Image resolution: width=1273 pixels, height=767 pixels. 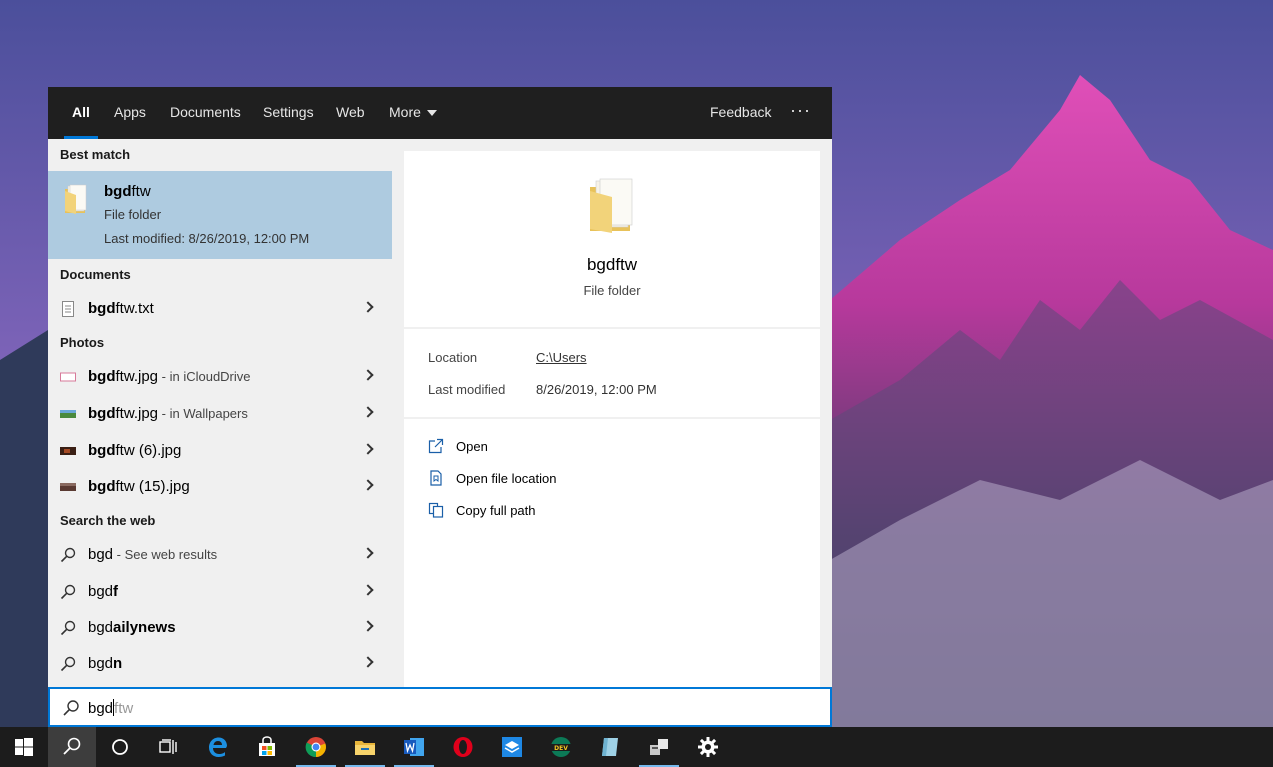 What do you see at coordinates (350, 113) in the screenshot?
I see `tab-web: Web` at bounding box center [350, 113].